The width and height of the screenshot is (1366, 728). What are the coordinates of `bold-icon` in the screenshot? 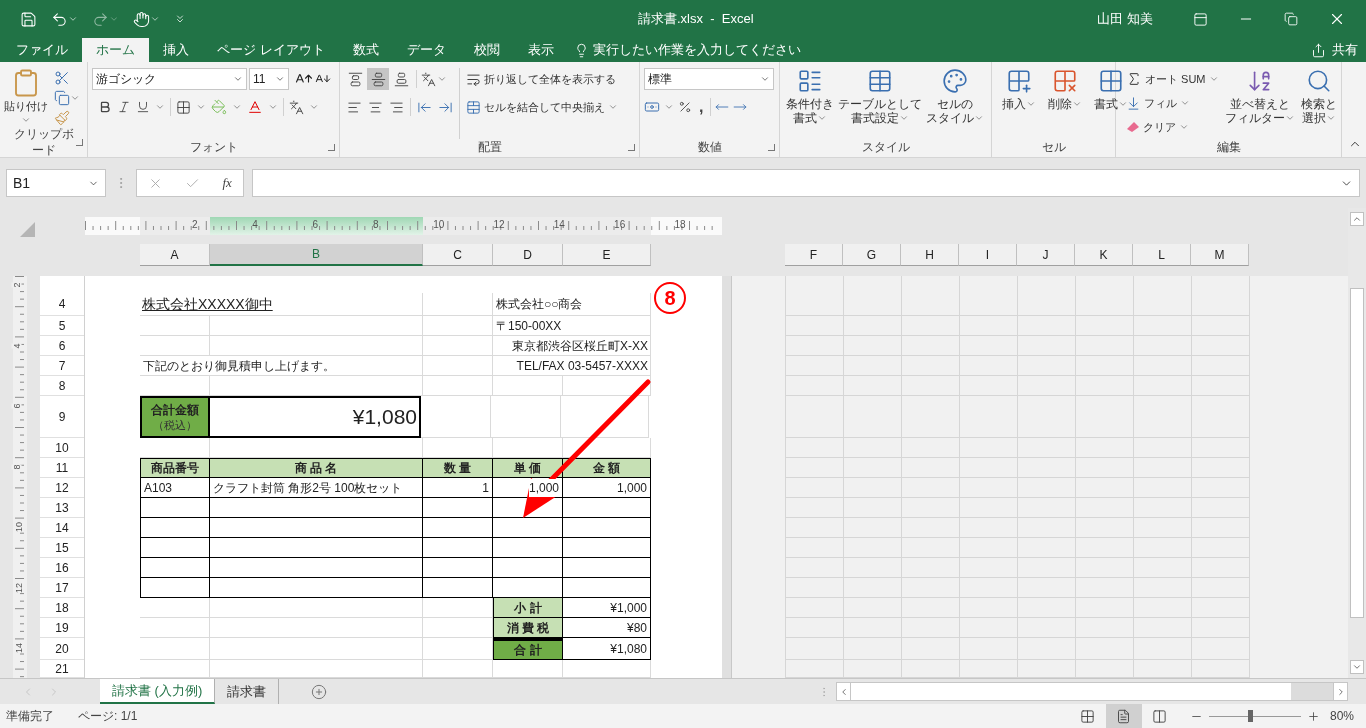 It's located at (105, 107).